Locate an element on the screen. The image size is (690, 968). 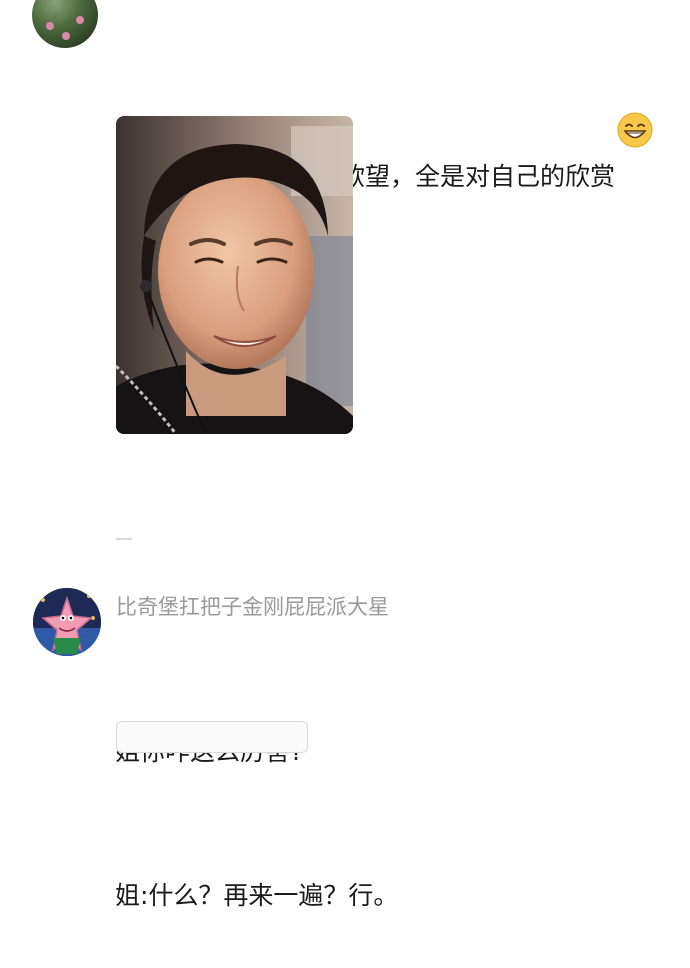
reply-preview-box is located at coordinates (212, 737).